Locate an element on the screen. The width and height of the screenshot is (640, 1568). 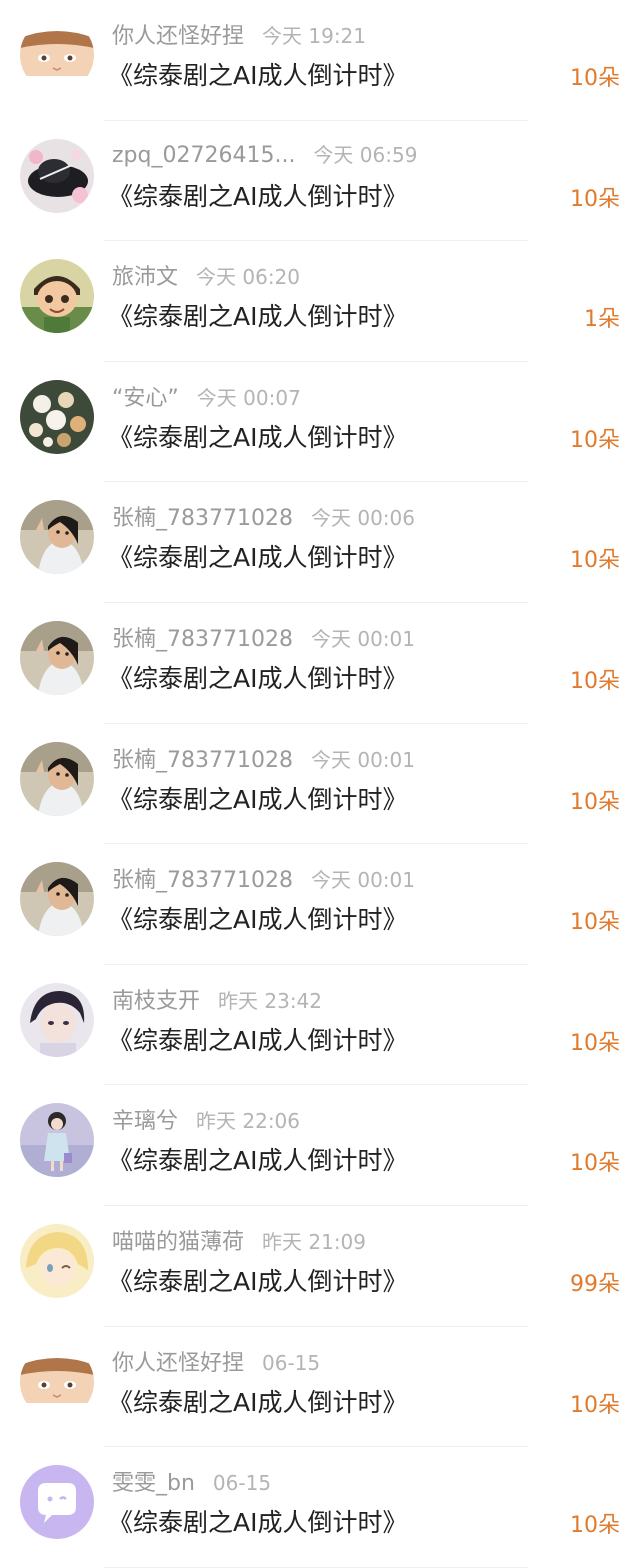
meta-line: 你人还怪好捏 06-15 is located at coordinates (216, 1361).